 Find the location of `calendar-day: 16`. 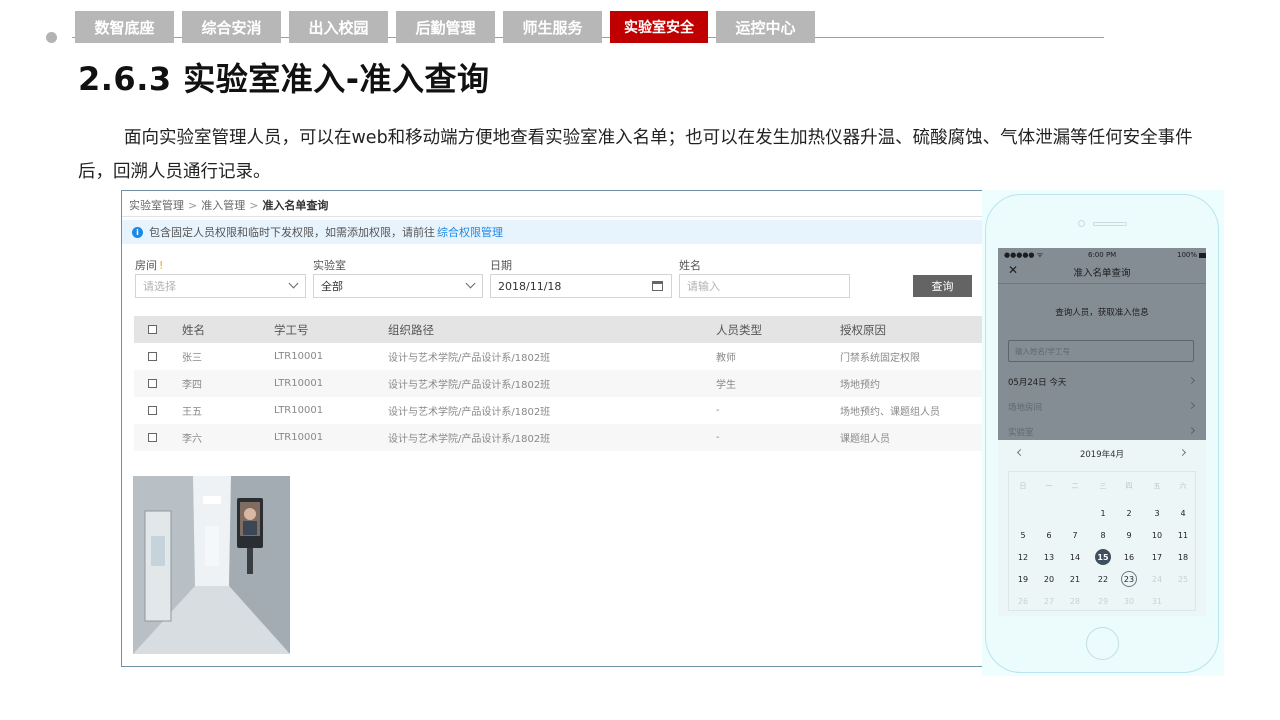

calendar-day: 16 is located at coordinates (1129, 557).